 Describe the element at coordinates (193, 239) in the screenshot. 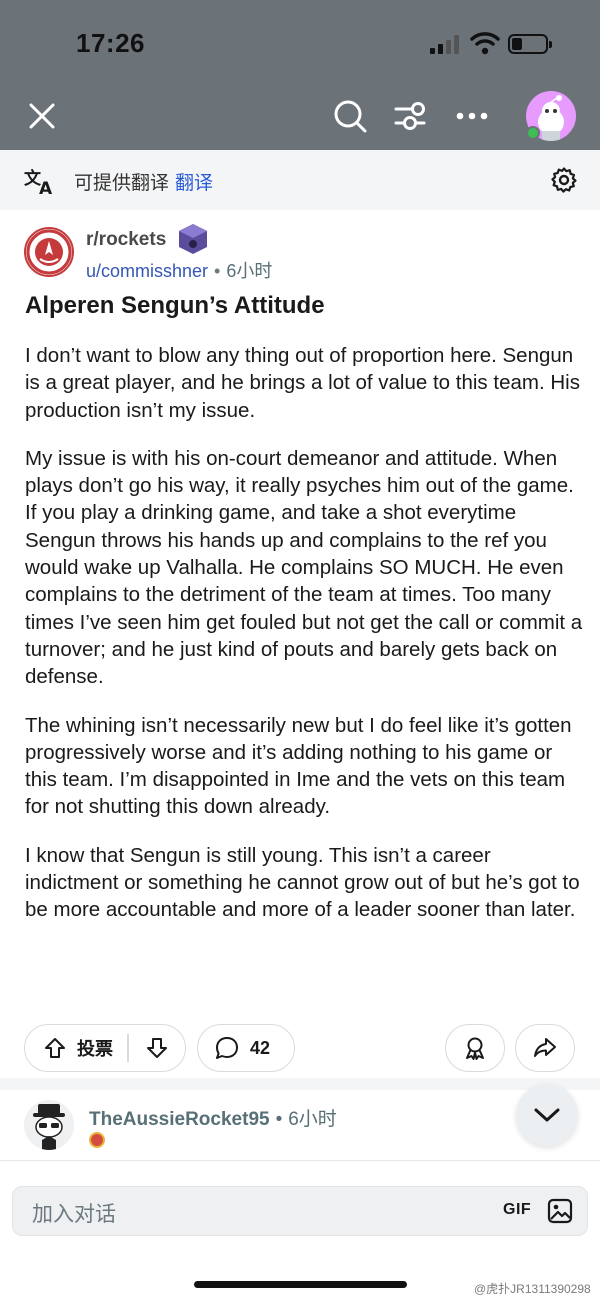

I see `achievement-badge-icon` at that location.